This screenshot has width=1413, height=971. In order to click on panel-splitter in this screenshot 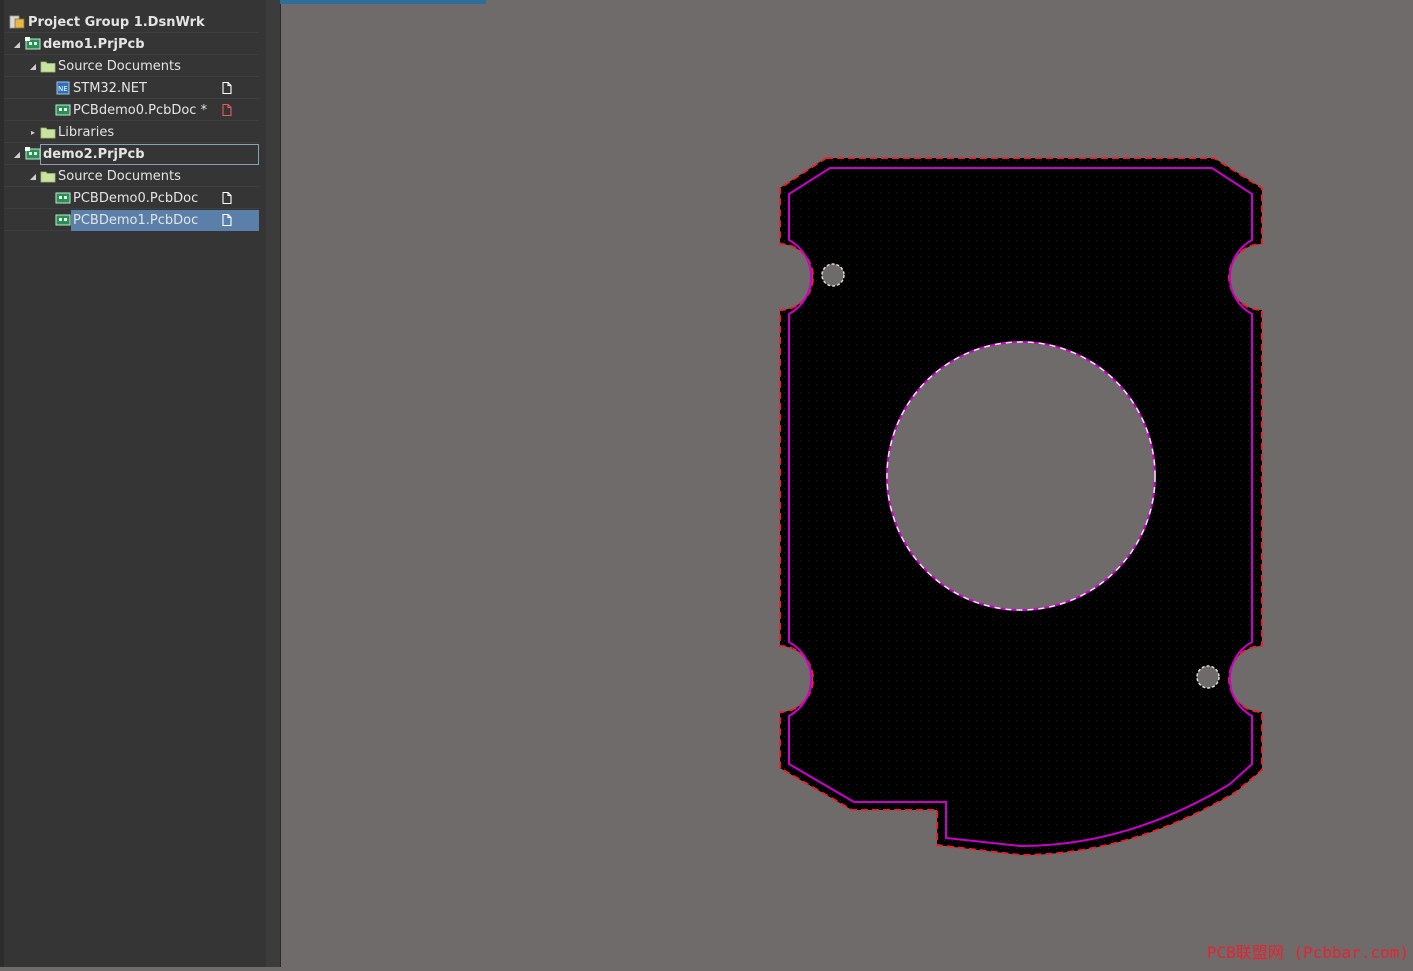, I will do `click(273, 483)`.